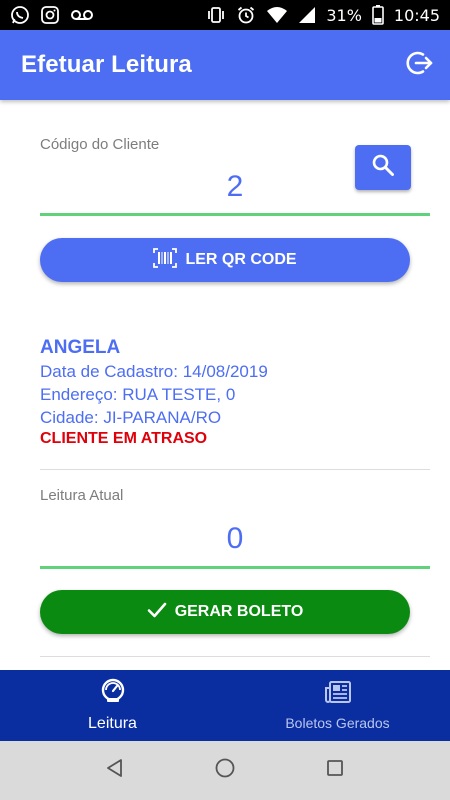 The width and height of the screenshot is (450, 800). What do you see at coordinates (20, 15) in the screenshot?
I see `whatsapp-icon` at bounding box center [20, 15].